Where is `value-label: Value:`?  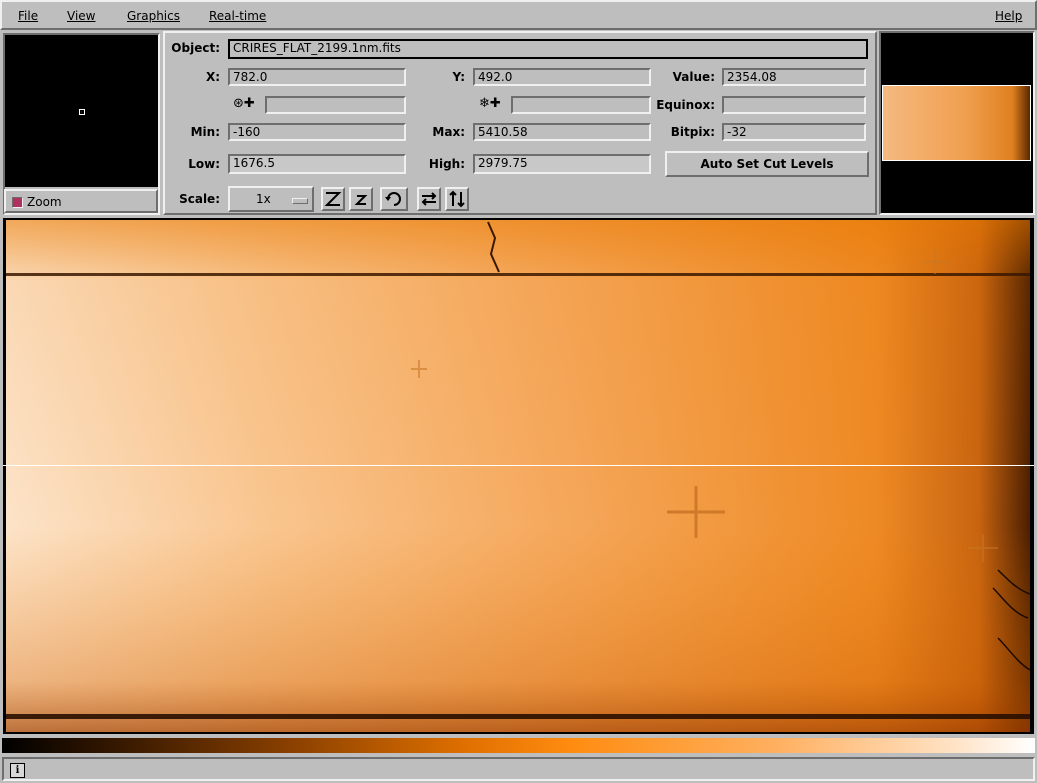
value-label: Value: is located at coordinates (693, 77).